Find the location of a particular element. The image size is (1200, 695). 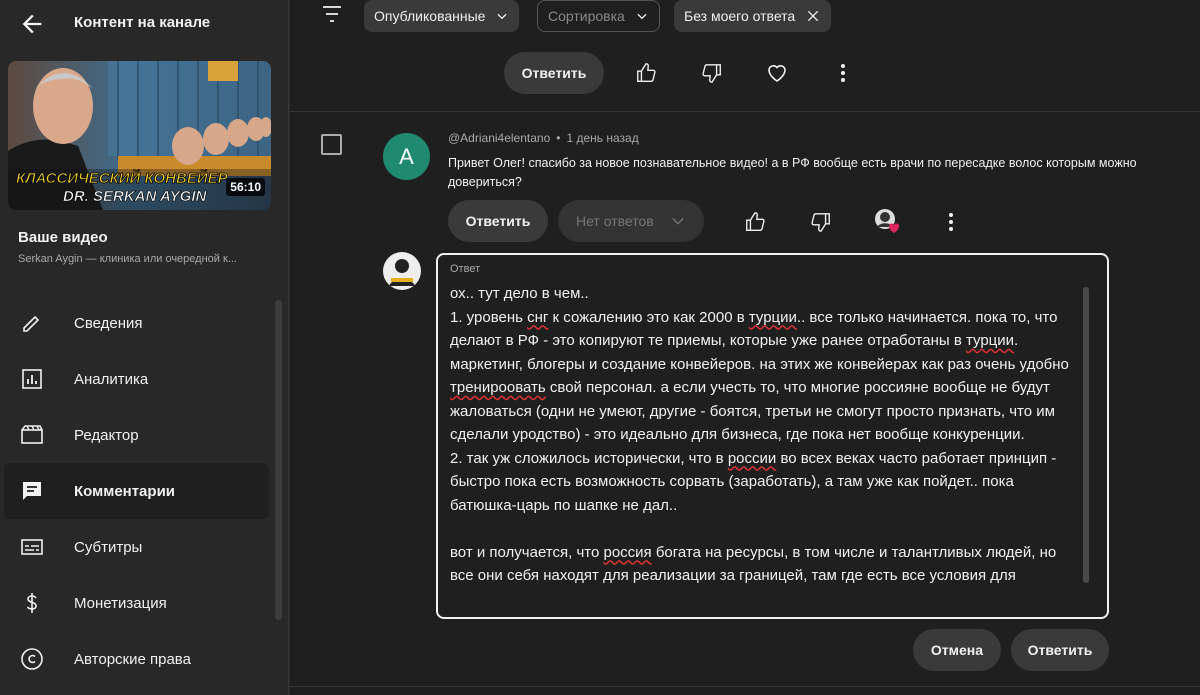

cancel-button-label: Отмена is located at coordinates (957, 650).